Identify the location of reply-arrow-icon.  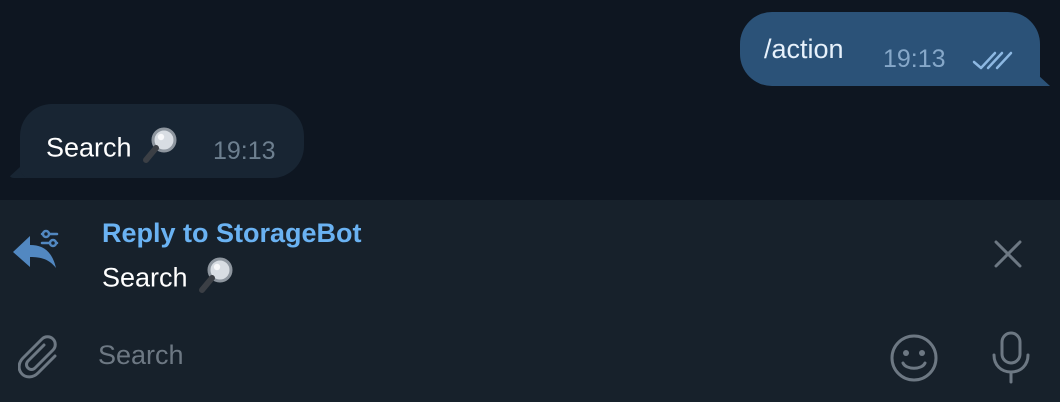
(36, 252).